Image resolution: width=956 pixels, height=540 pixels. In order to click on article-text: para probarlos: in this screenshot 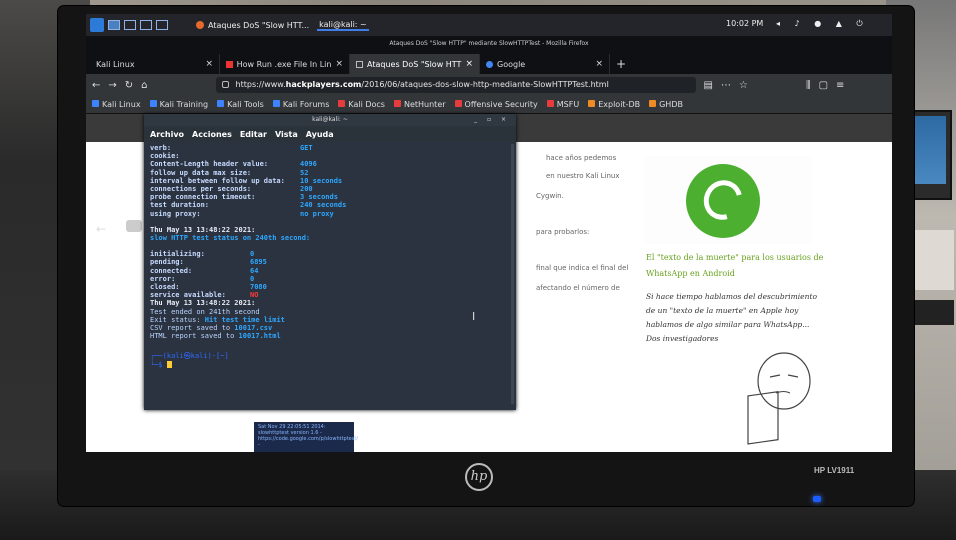, I will do `click(563, 232)`.